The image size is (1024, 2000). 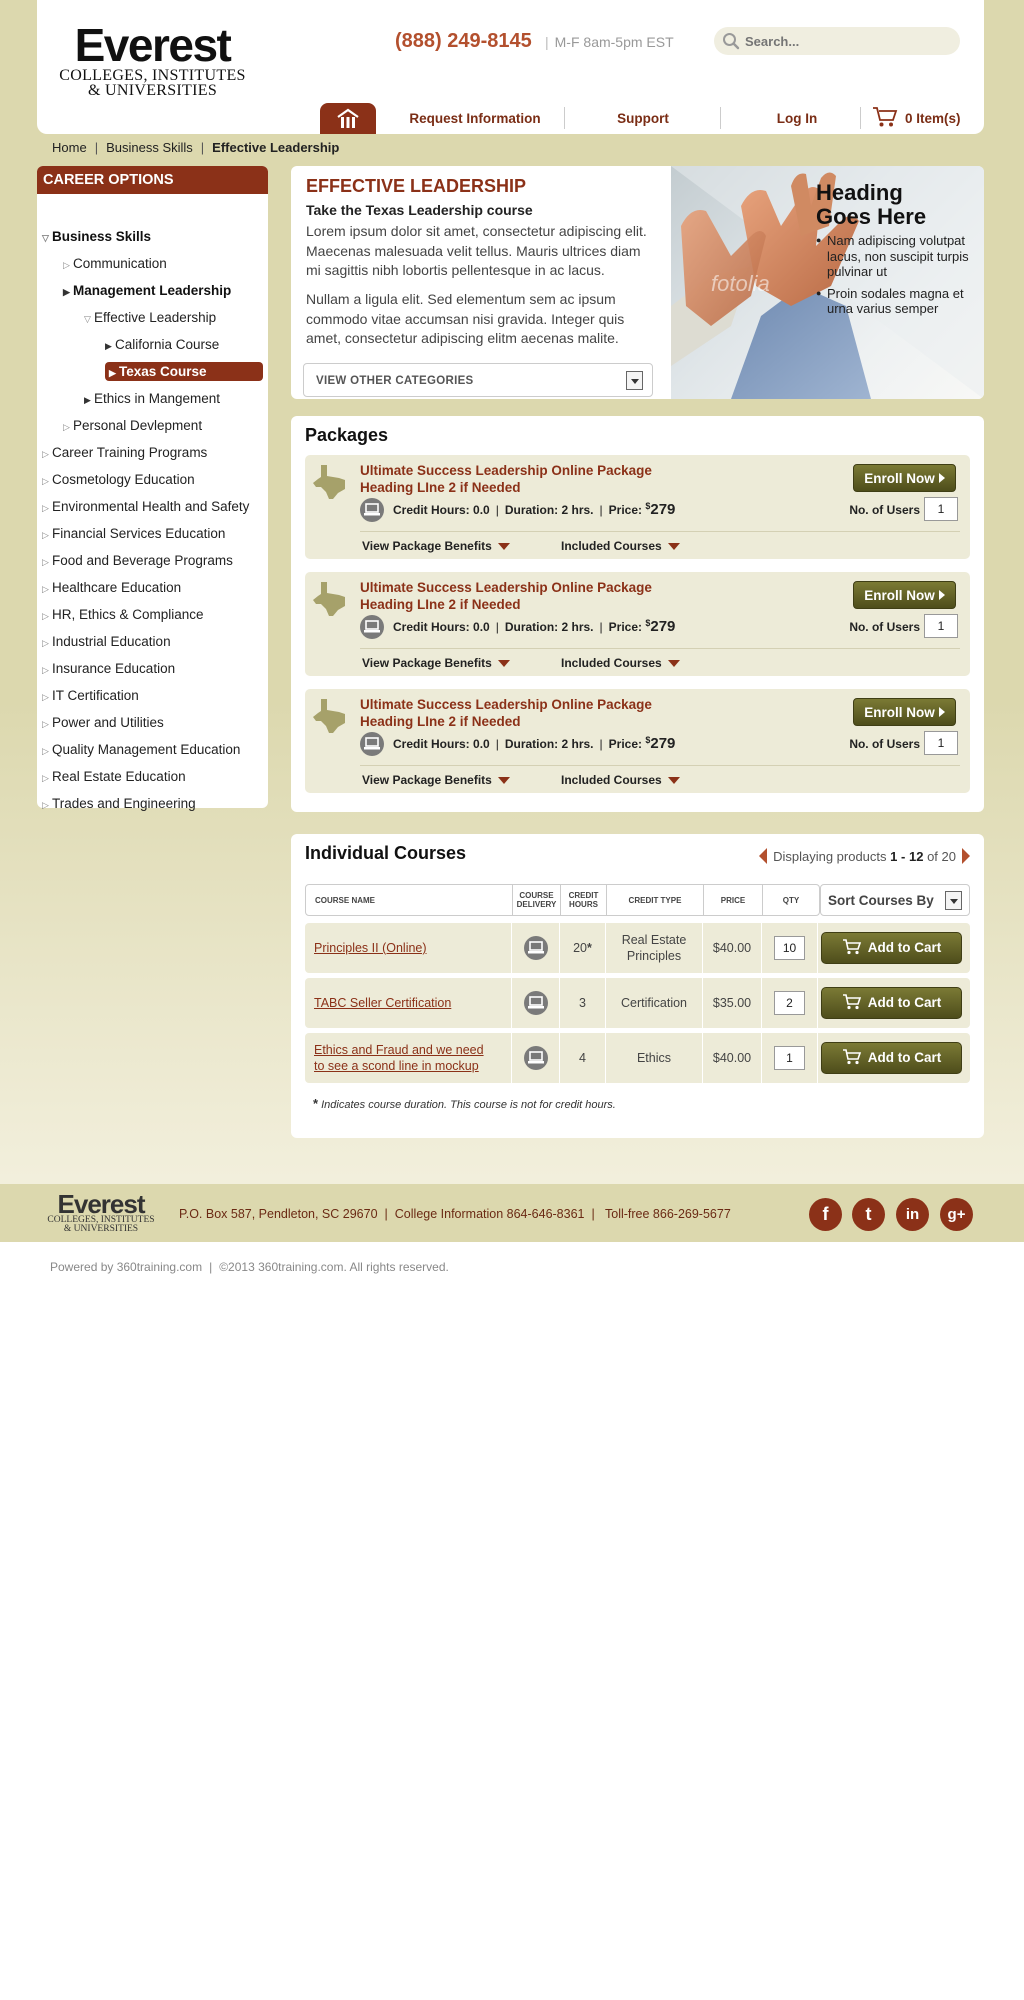 What do you see at coordinates (149, 147) in the screenshot?
I see `breadcrumb-business-skills: Business Skills` at bounding box center [149, 147].